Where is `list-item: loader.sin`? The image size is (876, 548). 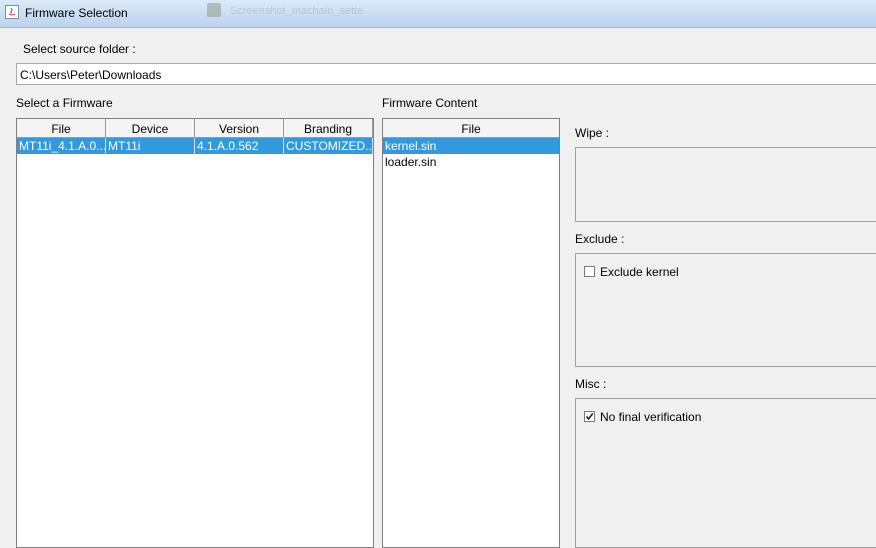
list-item: loader.sin is located at coordinates (471, 162).